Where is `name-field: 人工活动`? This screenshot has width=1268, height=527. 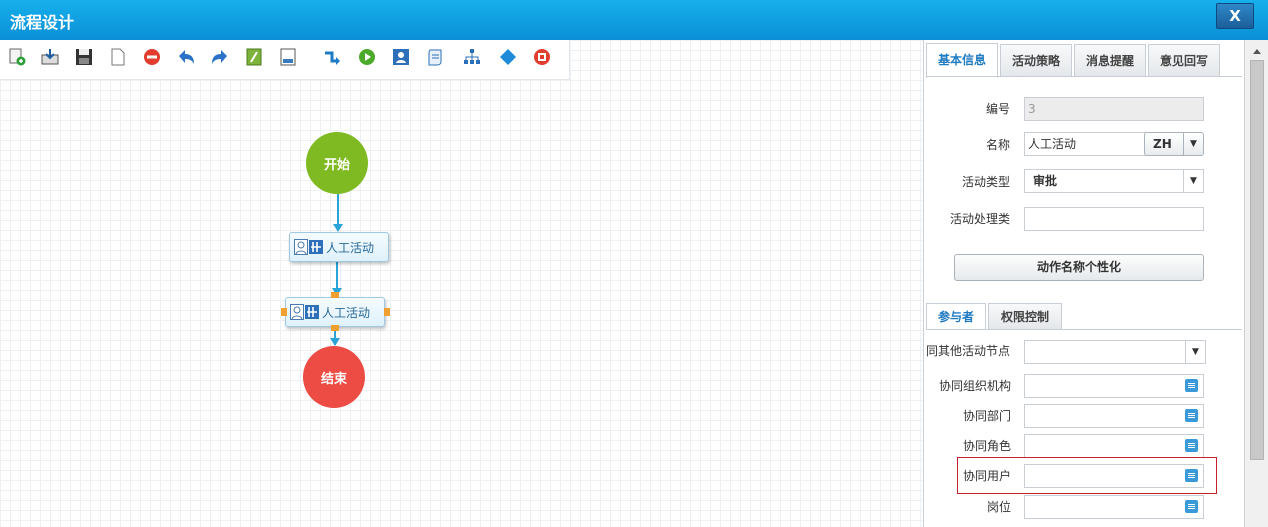
name-field: 人工活动 is located at coordinates (1085, 144).